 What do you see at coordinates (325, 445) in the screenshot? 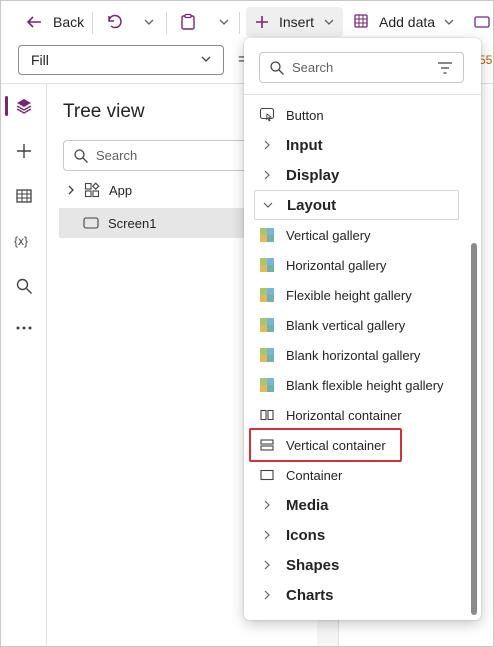
I see `highlight-annotation` at bounding box center [325, 445].